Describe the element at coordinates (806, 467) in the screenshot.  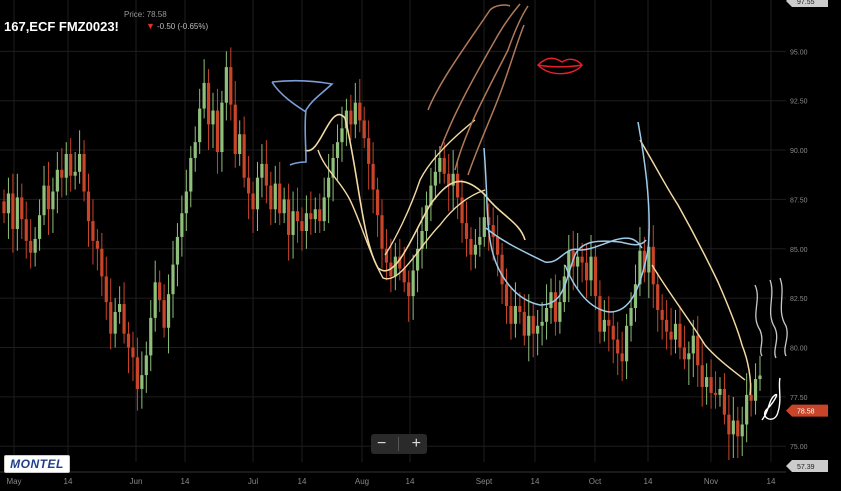
I see `price-flag-label: 57.39` at that location.